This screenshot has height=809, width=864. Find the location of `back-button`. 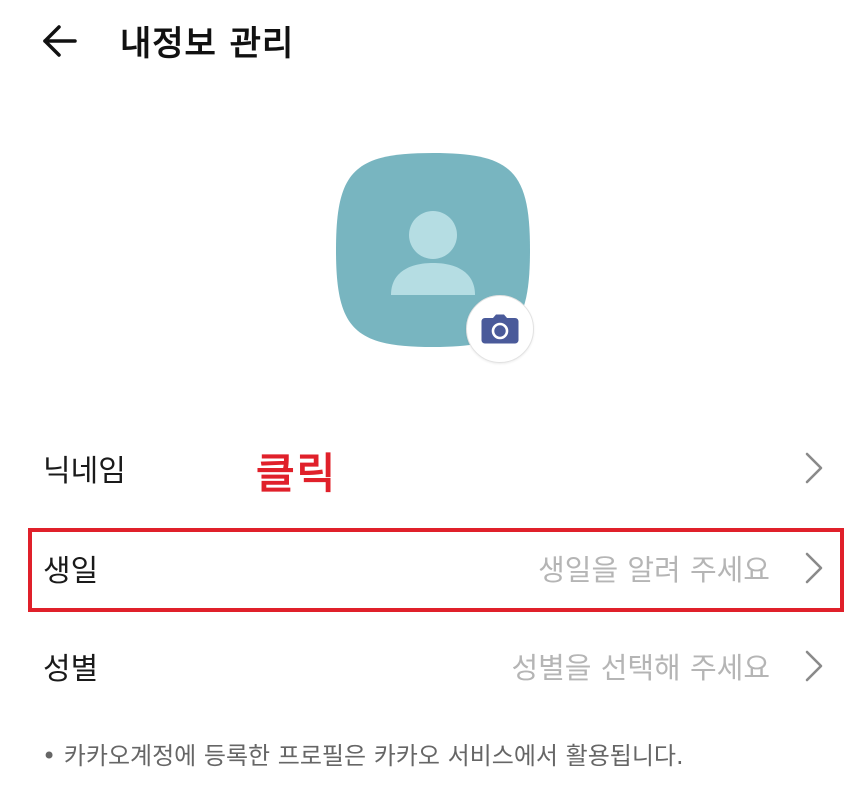

back-button is located at coordinates (59, 41).